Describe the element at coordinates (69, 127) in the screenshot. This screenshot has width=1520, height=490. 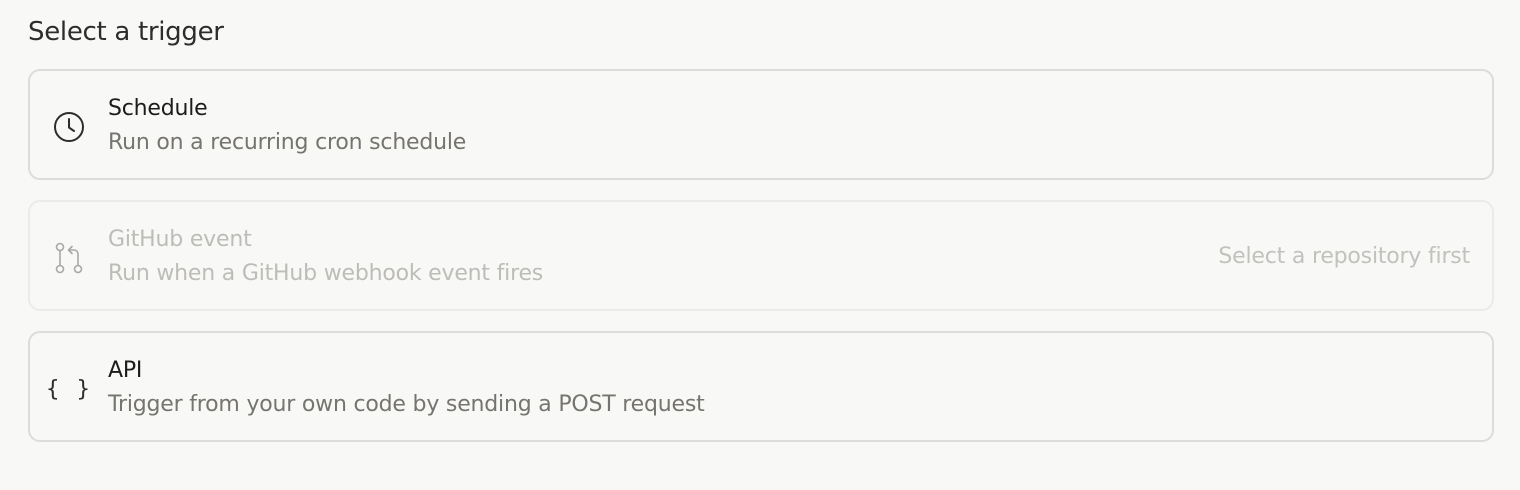
I see `clock-icon` at that location.